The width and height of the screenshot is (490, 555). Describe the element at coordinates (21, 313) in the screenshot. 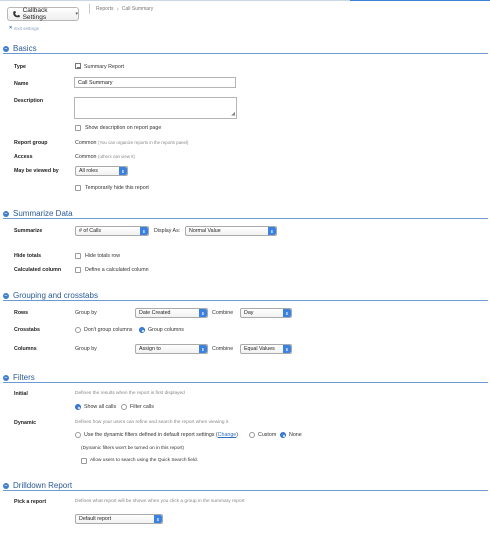

I see `rows-label: Rows` at that location.